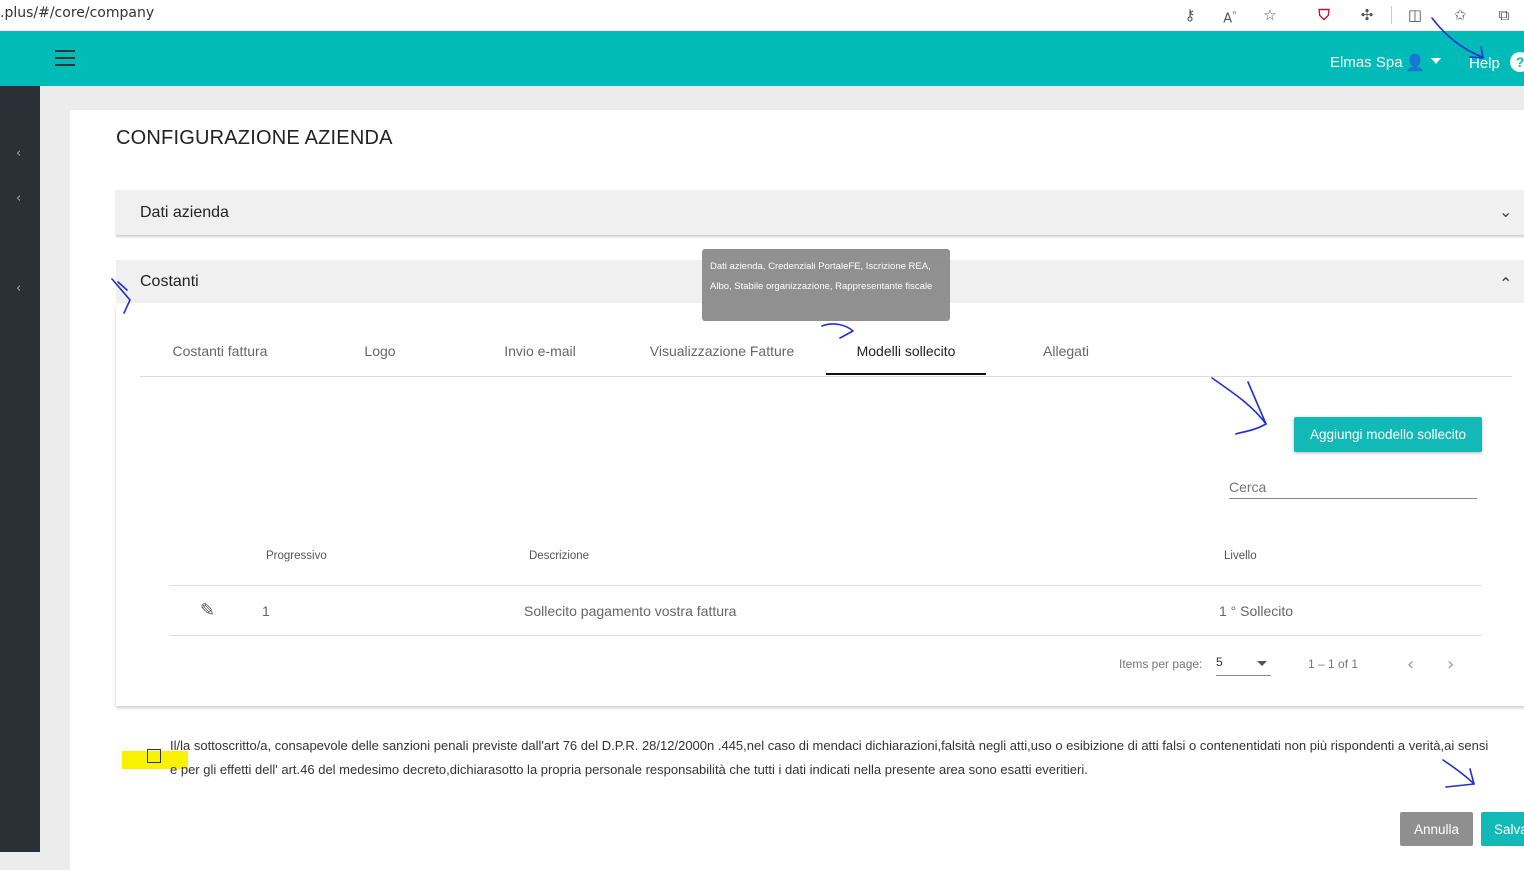  Describe the element at coordinates (65, 58) in the screenshot. I see `menu-icon` at that location.